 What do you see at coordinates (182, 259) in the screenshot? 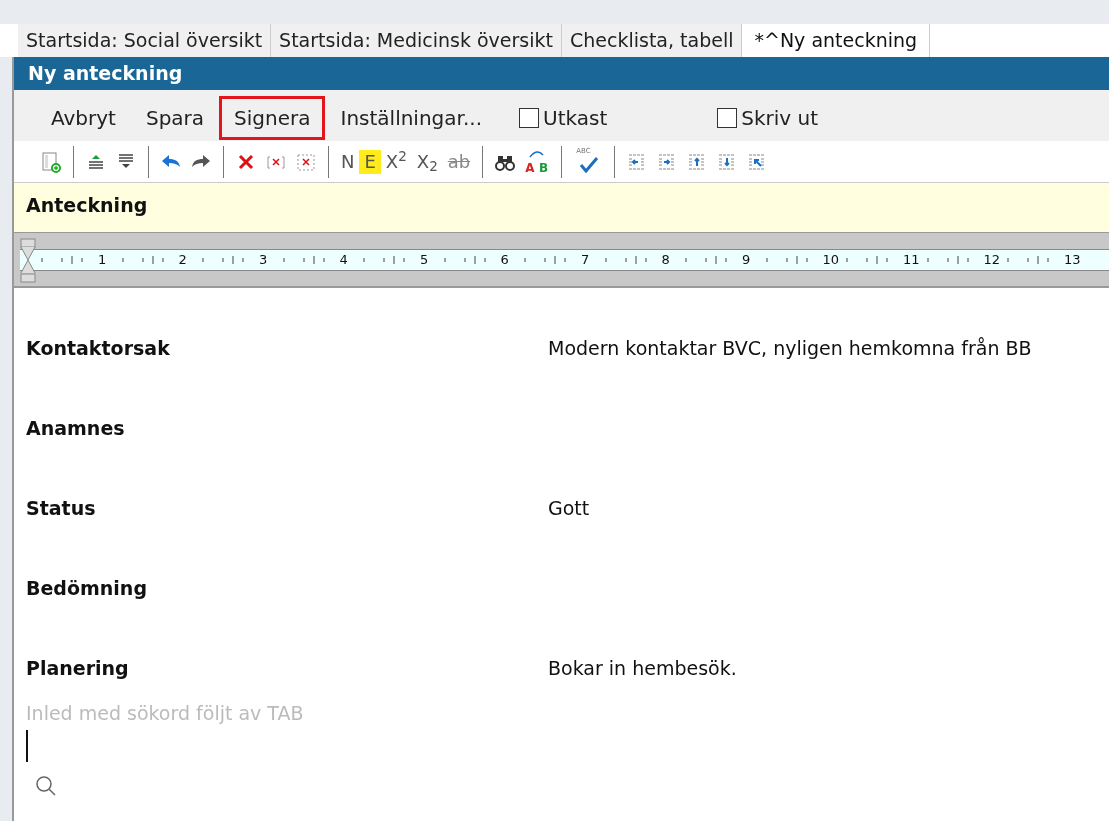
I see `ruler-number: 2` at bounding box center [182, 259].